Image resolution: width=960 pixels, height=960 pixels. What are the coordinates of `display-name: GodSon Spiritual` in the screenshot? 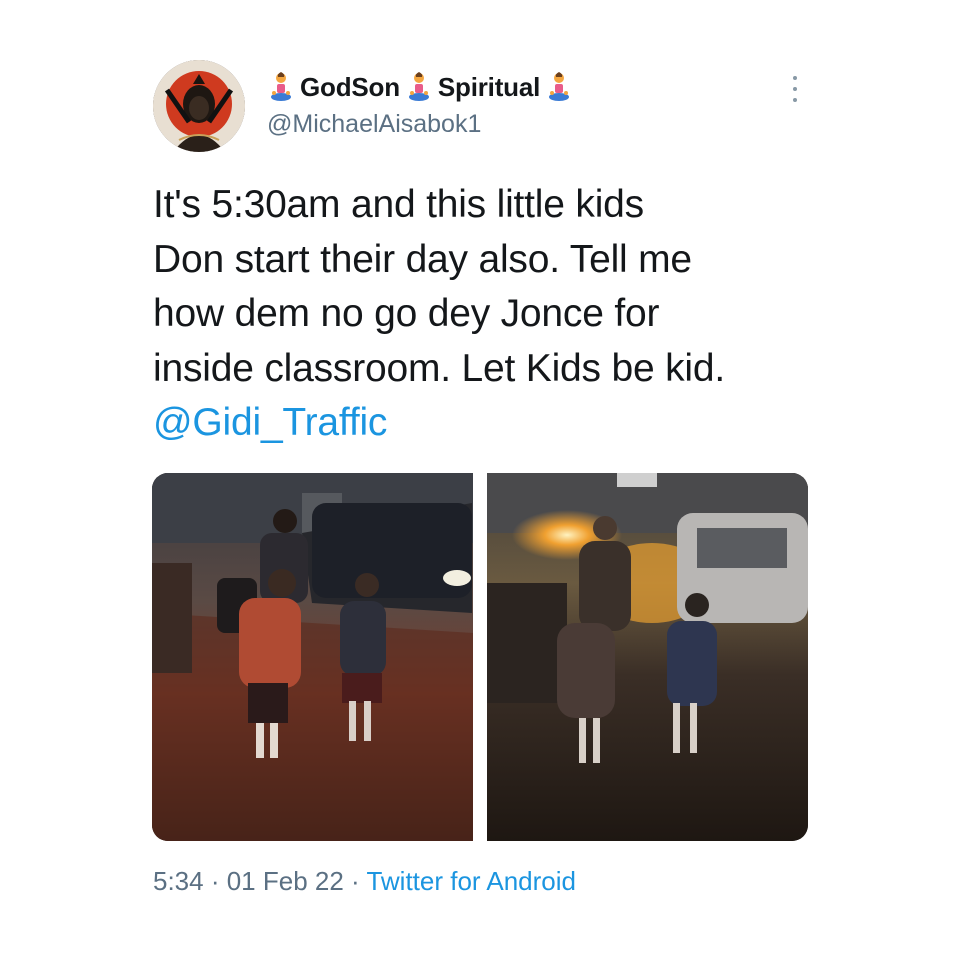 It's located at (420, 87).